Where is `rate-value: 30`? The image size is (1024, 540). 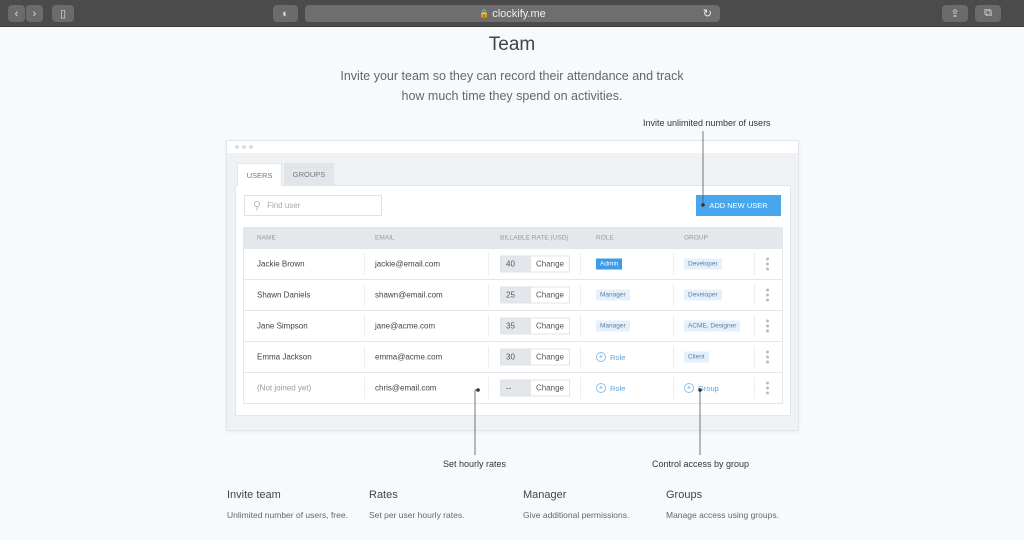 rate-value: 30 is located at coordinates (516, 357).